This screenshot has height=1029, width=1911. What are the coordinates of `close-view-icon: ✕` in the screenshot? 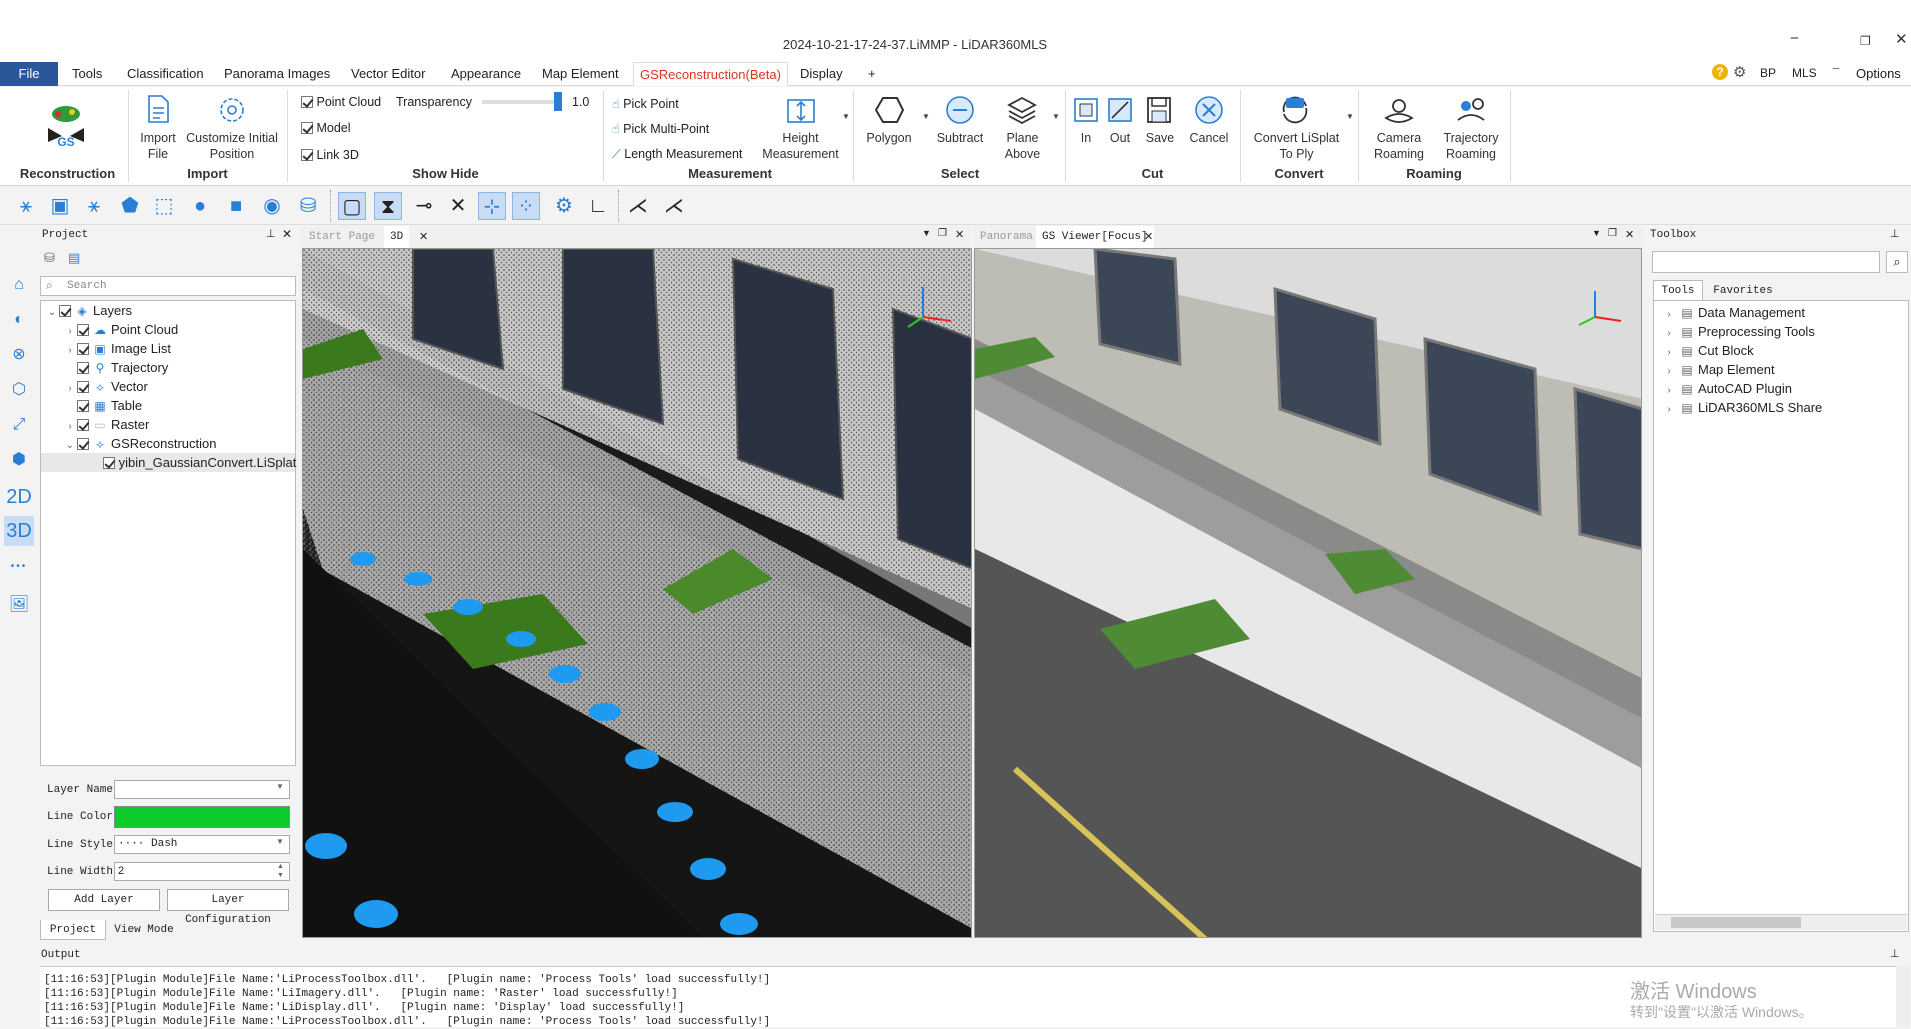 It's located at (959, 234).